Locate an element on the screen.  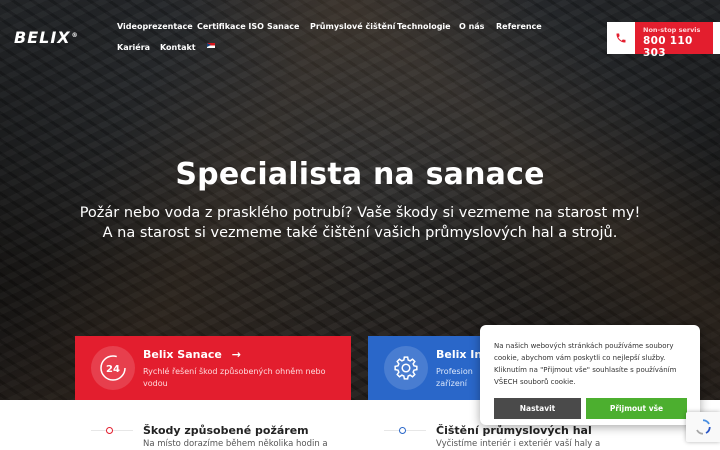
service-phone-box: Non-stop servis 800 110 303 is located at coordinates (674, 40).